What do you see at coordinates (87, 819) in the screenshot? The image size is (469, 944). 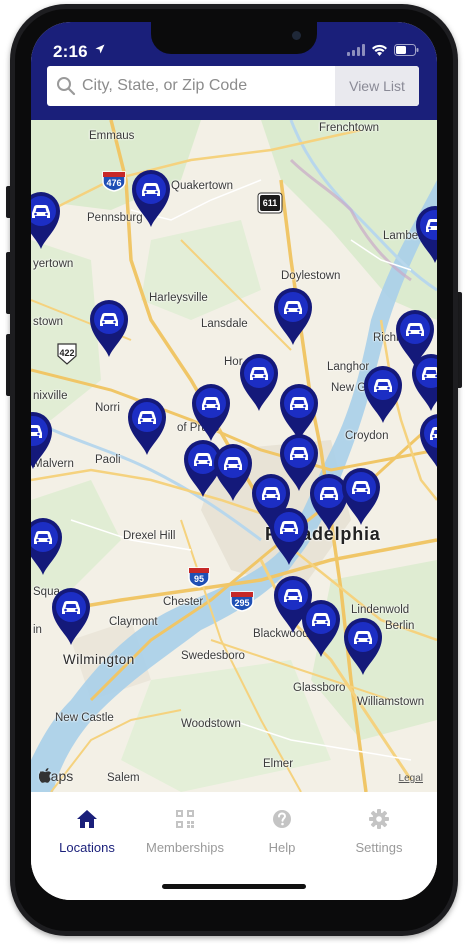 I see `home-icon` at bounding box center [87, 819].